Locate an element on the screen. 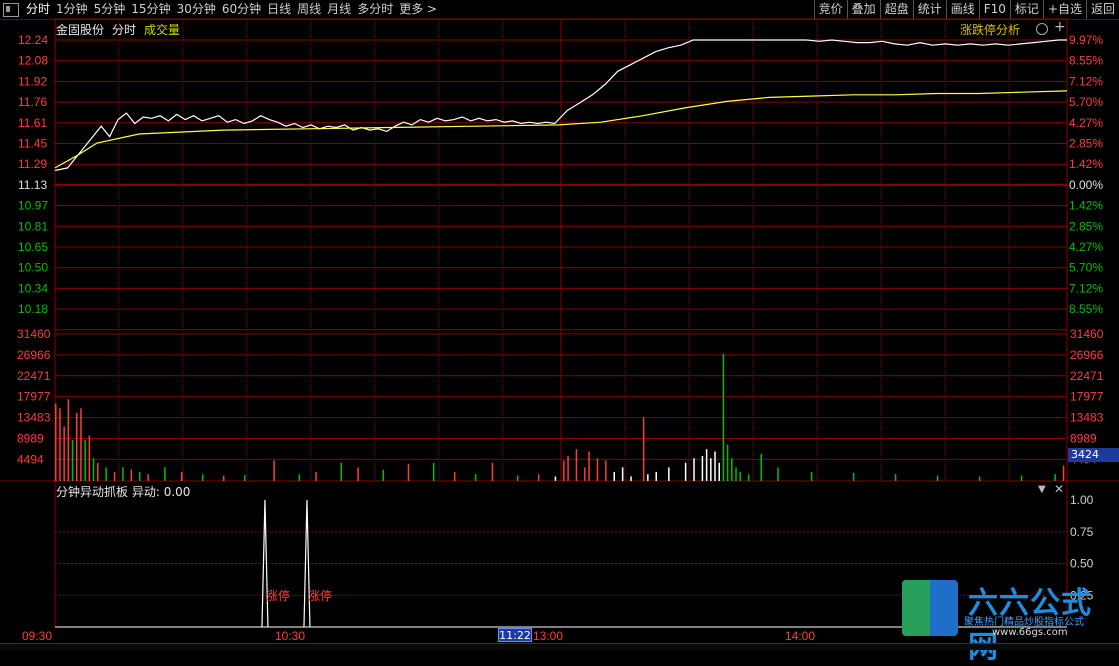 The width and height of the screenshot is (1119, 666). time-tick: 13:00 is located at coordinates (548, 636).